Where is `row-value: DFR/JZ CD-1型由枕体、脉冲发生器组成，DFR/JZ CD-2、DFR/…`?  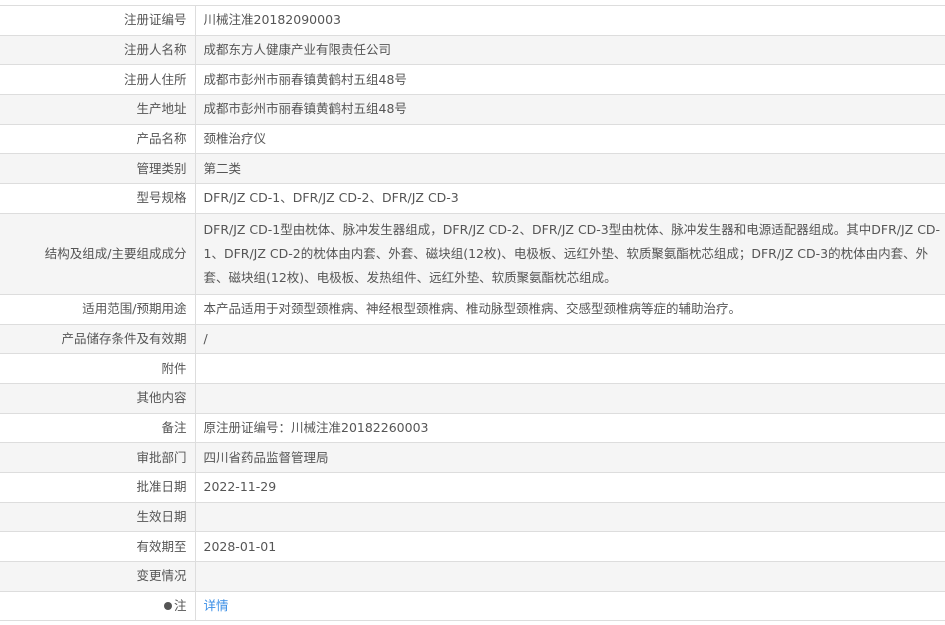 row-value: DFR/JZ CD-1型由枕体、脉冲发生器组成，DFR/JZ CD-2、DFR/… is located at coordinates (570, 253).